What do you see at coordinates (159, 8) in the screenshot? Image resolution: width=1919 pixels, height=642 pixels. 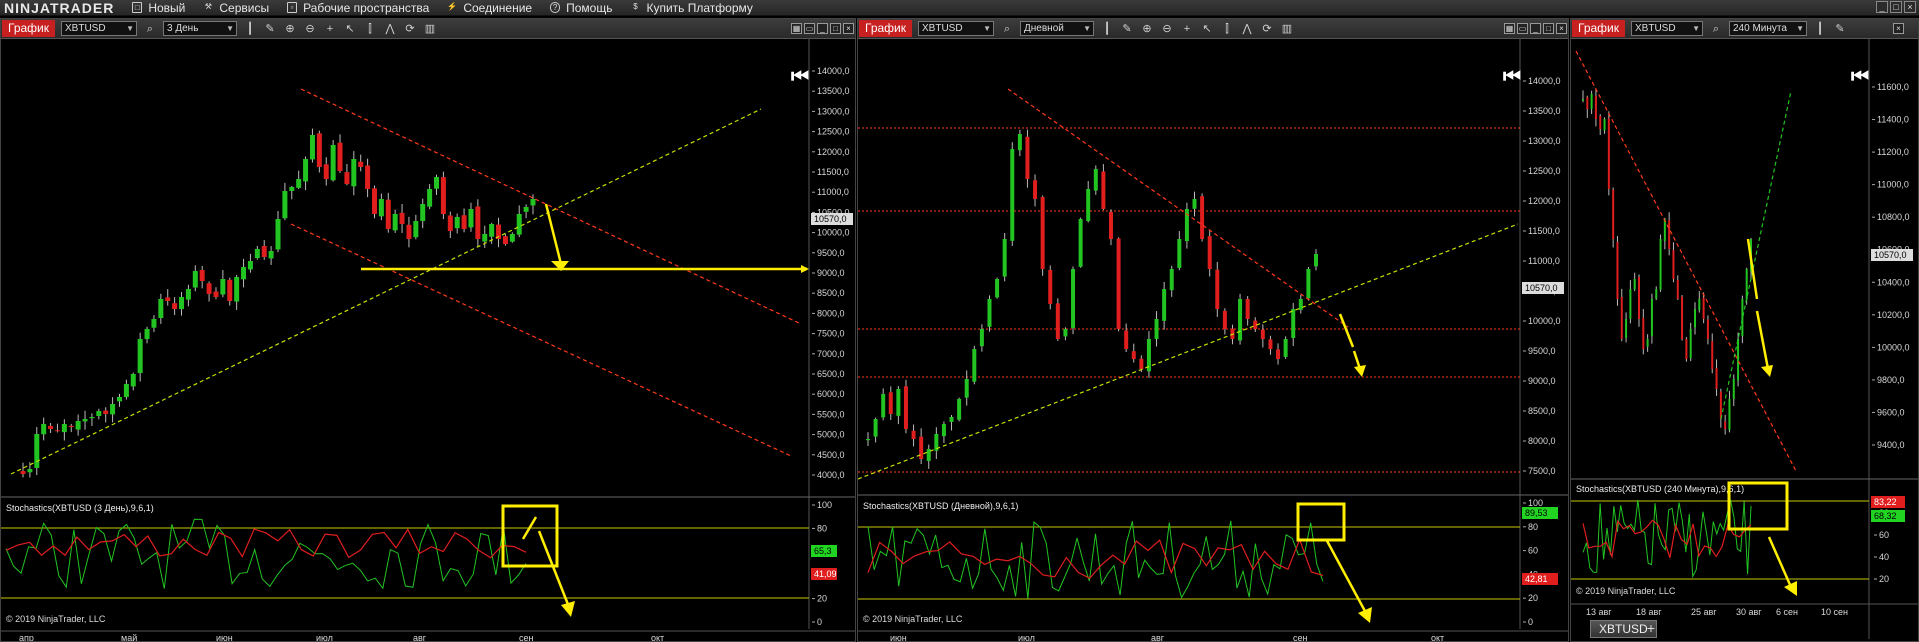 I see `menu-new: □ Новый` at bounding box center [159, 8].